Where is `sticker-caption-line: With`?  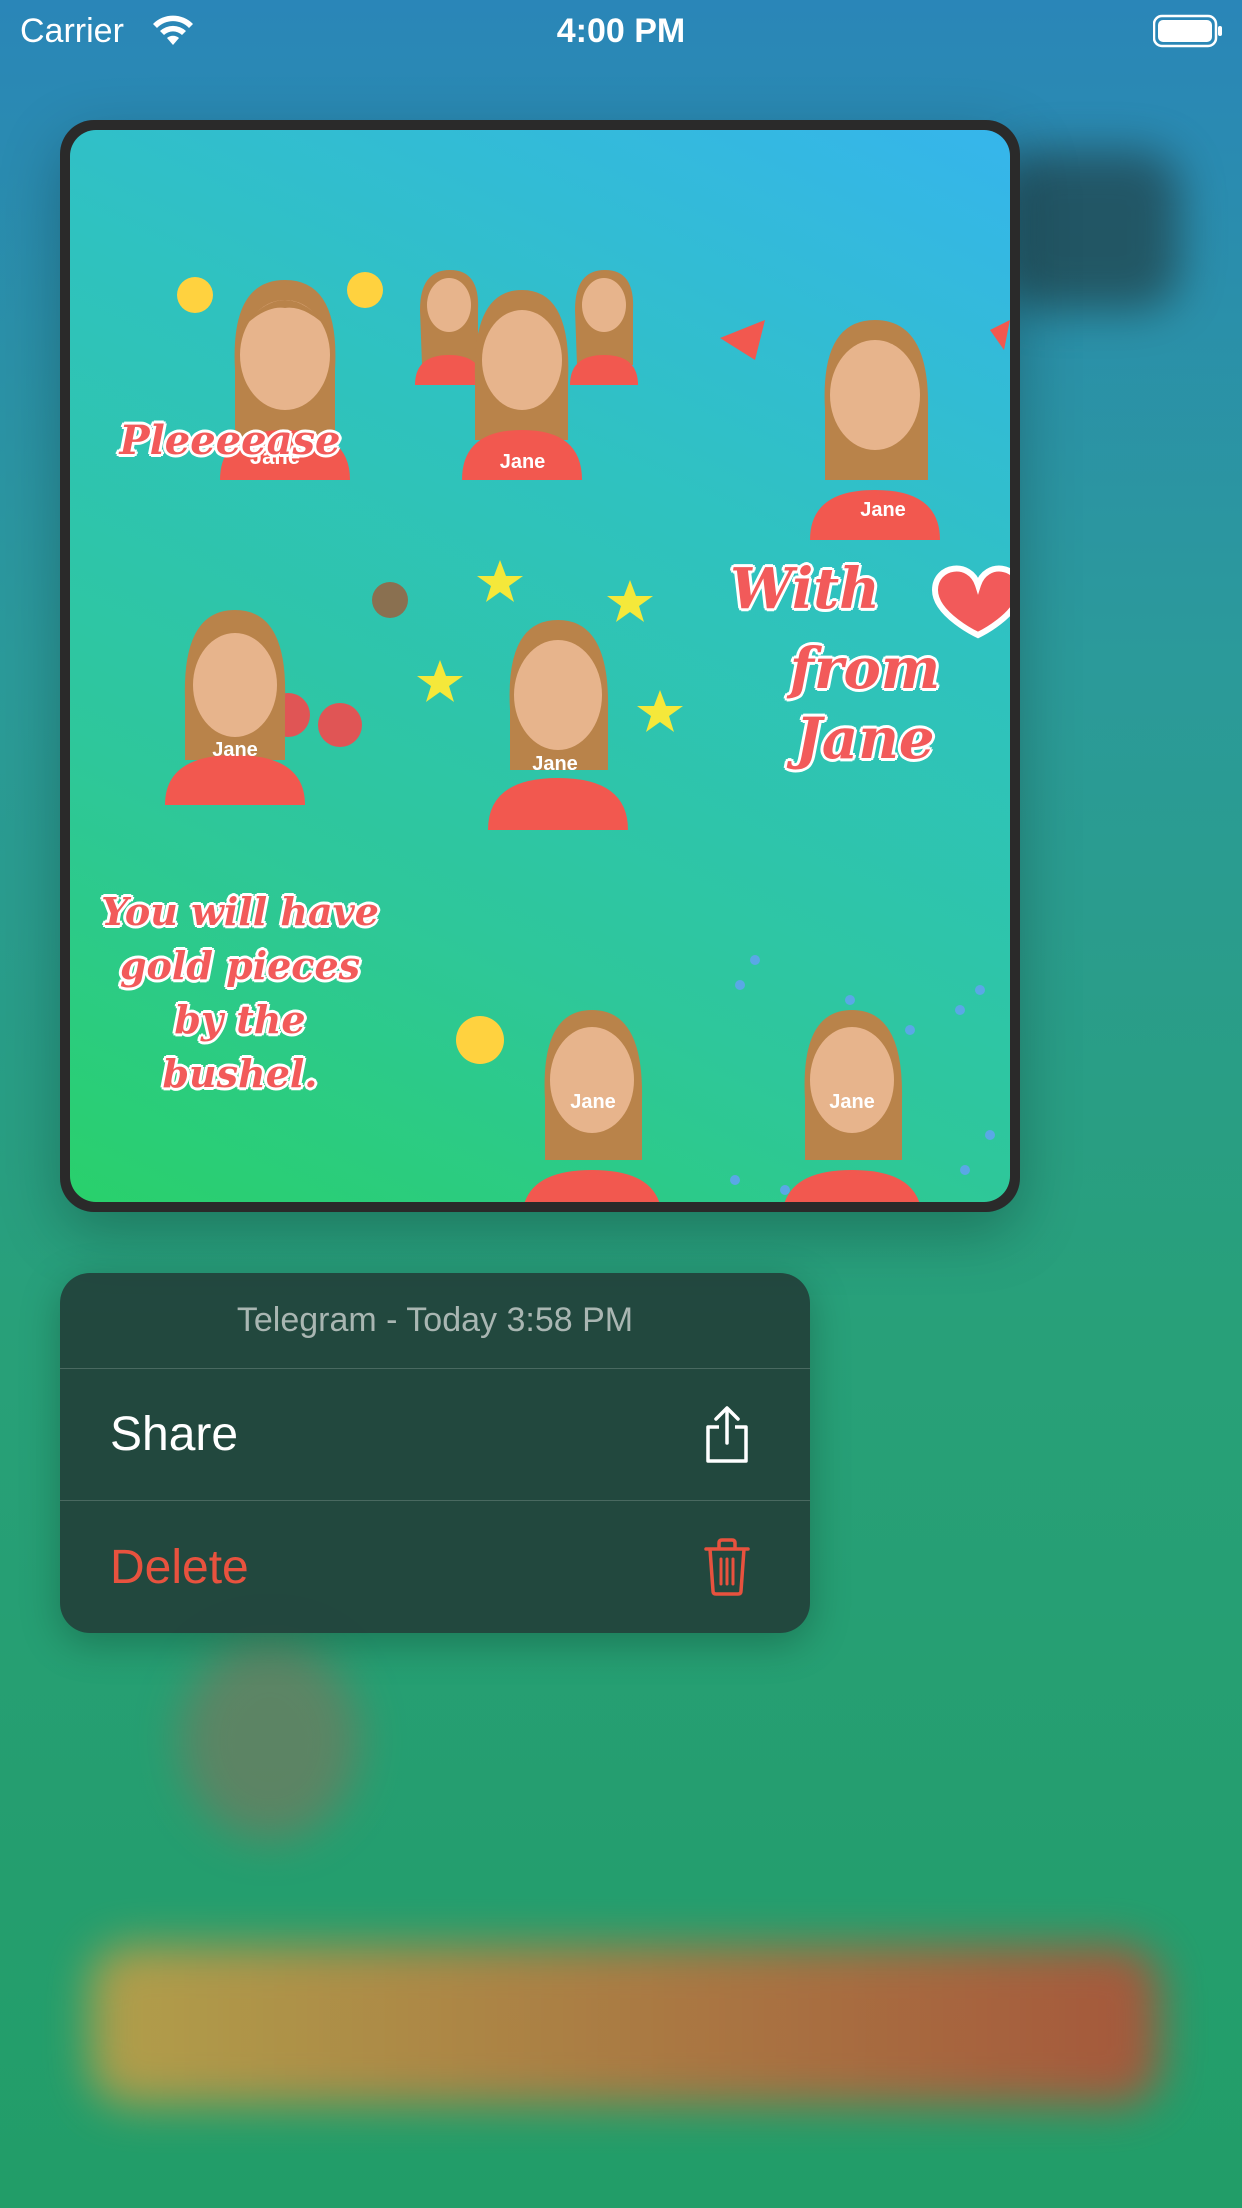 sticker-caption-line: With is located at coordinates (805, 589).